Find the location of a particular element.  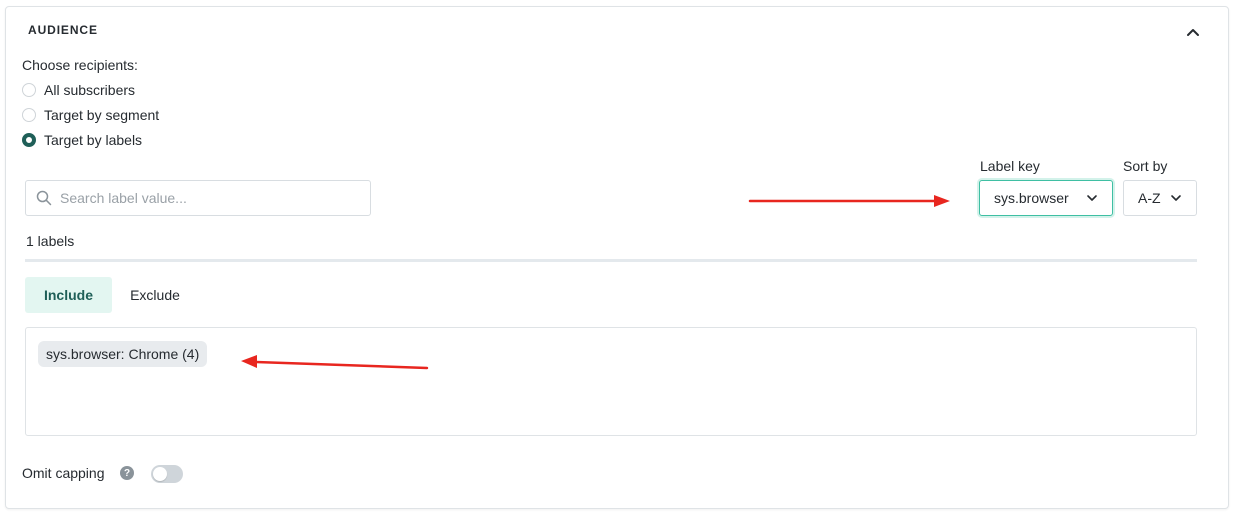

radio-button-checked is located at coordinates (29, 140).